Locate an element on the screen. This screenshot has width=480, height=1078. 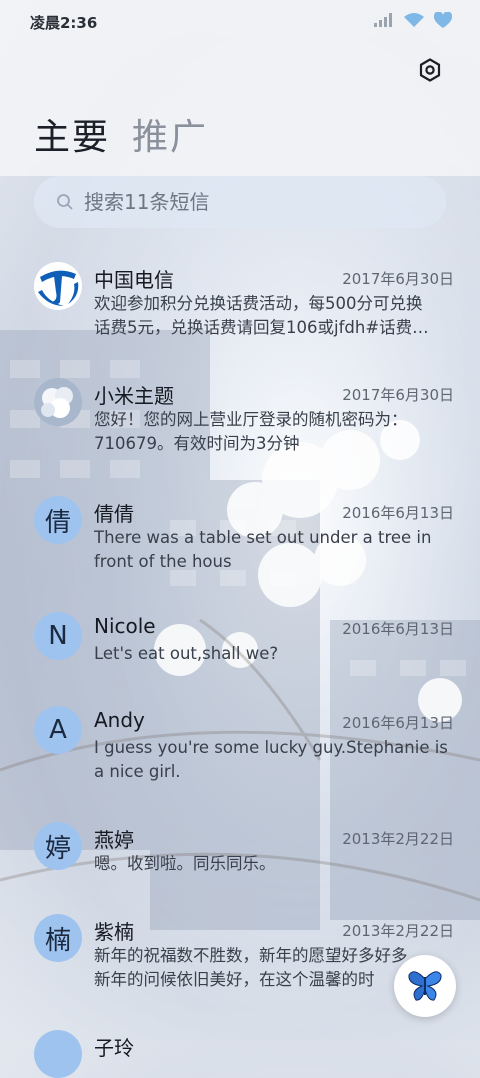
sender-name: 倩倩 is located at coordinates (114, 514).